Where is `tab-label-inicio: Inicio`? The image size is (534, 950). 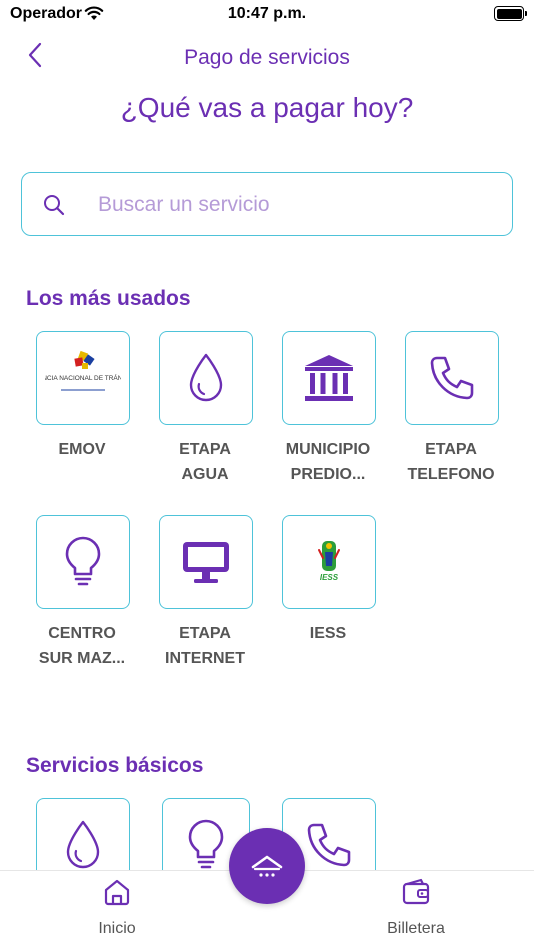
tab-label-inicio: Inicio is located at coordinates (117, 928).